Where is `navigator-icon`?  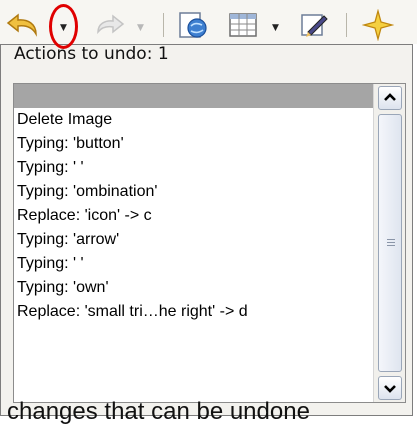 navigator-icon is located at coordinates (193, 25).